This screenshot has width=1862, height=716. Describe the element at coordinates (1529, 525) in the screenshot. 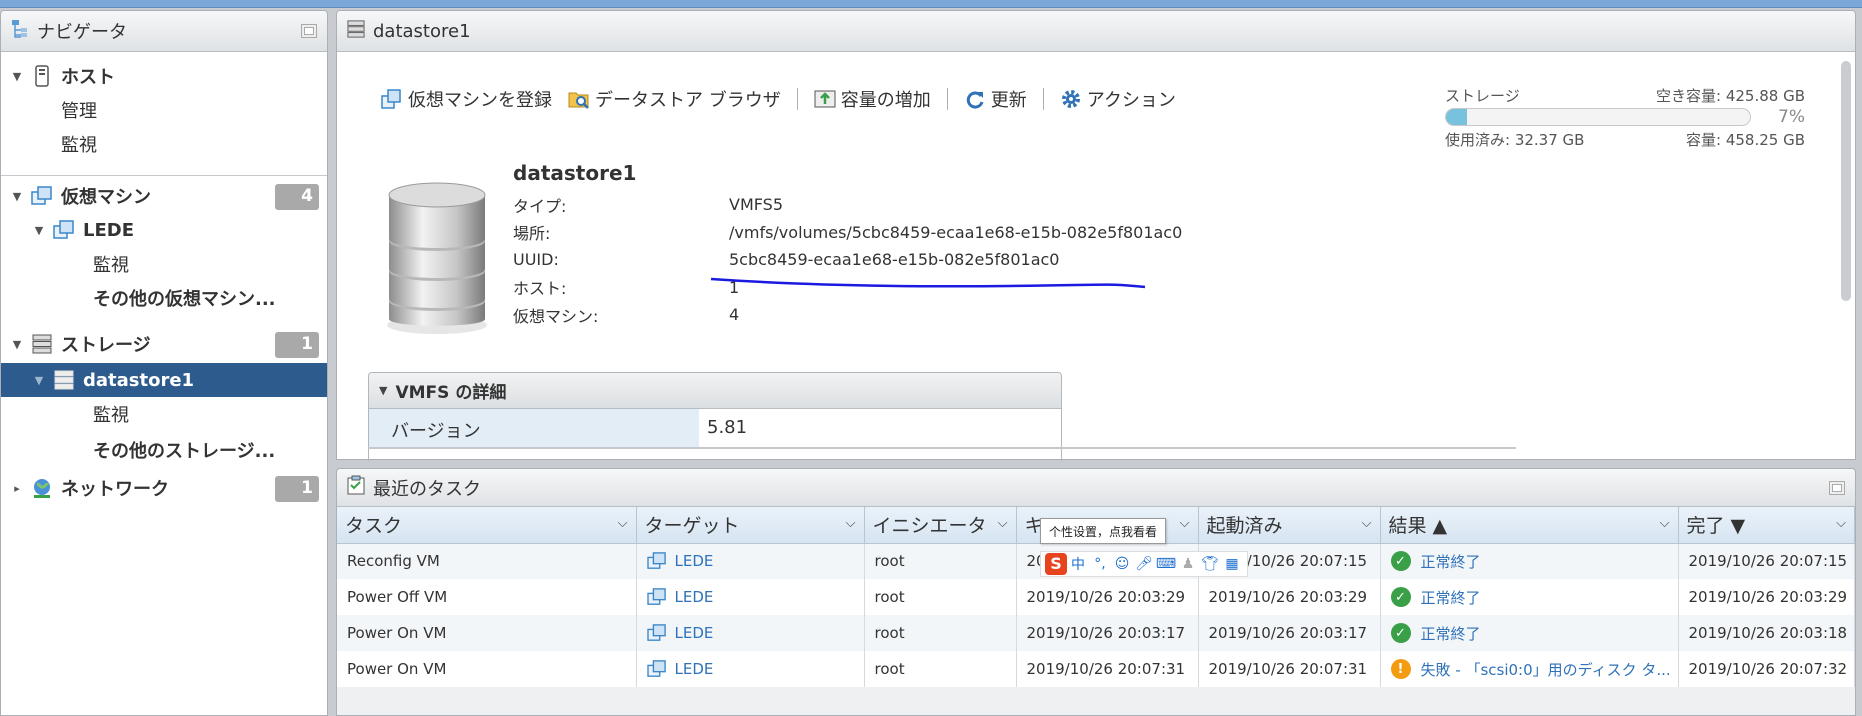

I see `col-header-result: 結果 ▲ ⌵` at that location.